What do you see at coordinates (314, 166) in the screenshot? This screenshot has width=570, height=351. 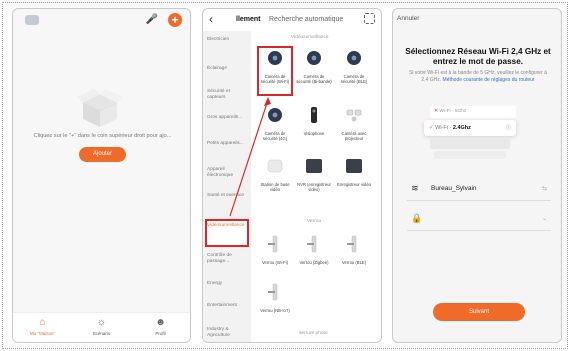 I see `nvr-icon` at bounding box center [314, 166].